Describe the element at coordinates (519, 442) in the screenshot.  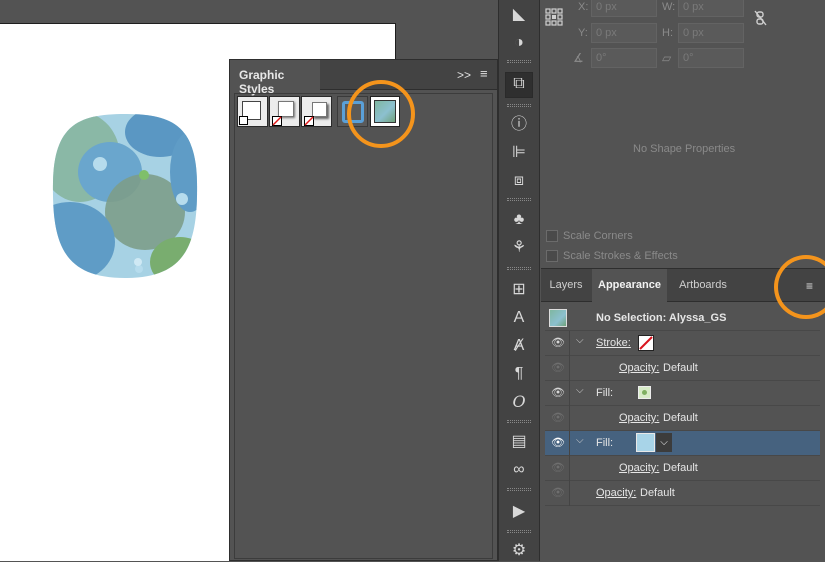
I see `document-info-icon: ▤` at that location.